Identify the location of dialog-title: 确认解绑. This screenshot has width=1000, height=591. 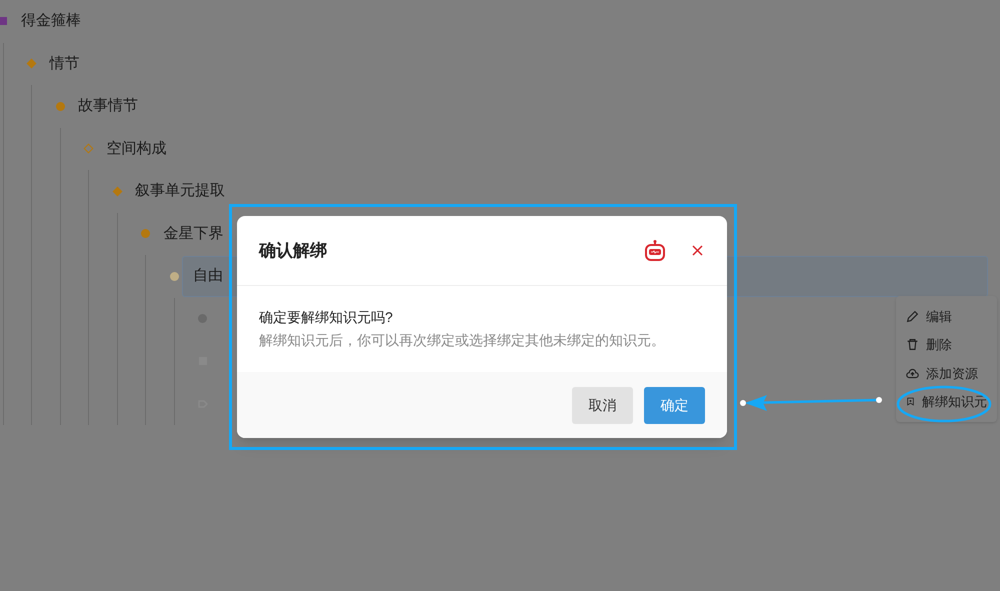
(293, 251).